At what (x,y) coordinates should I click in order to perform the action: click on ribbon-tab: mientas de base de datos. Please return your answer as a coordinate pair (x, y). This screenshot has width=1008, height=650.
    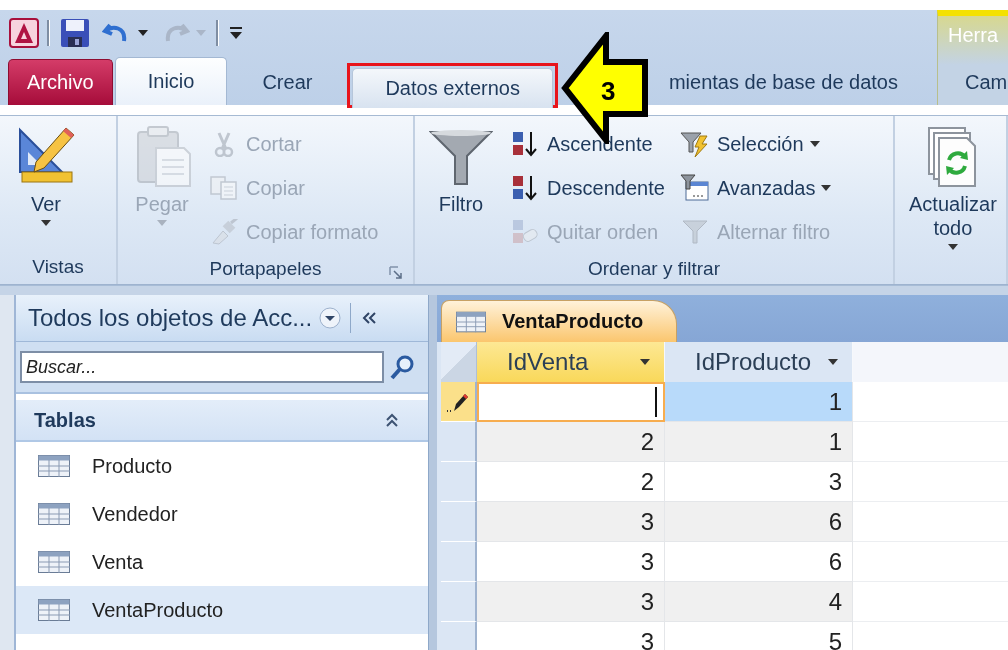
    Looking at the image, I should click on (788, 82).